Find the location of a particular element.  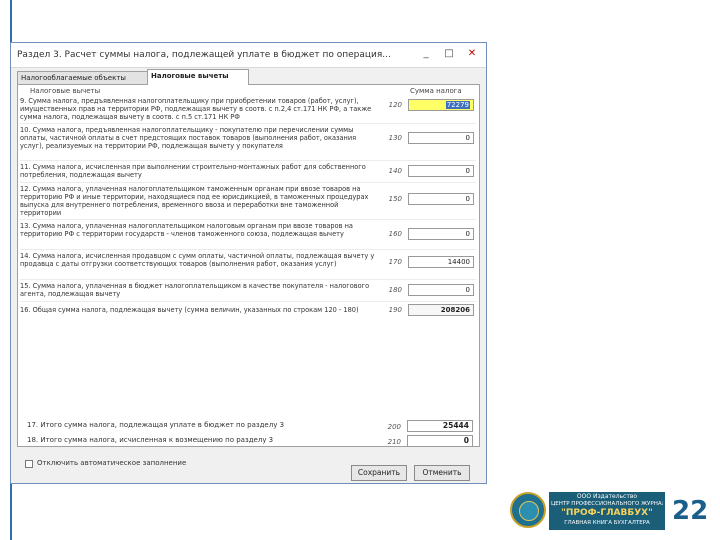

publisher-name: "ПРОФ-ГЛАВБУХ" is located at coordinates (607, 513).